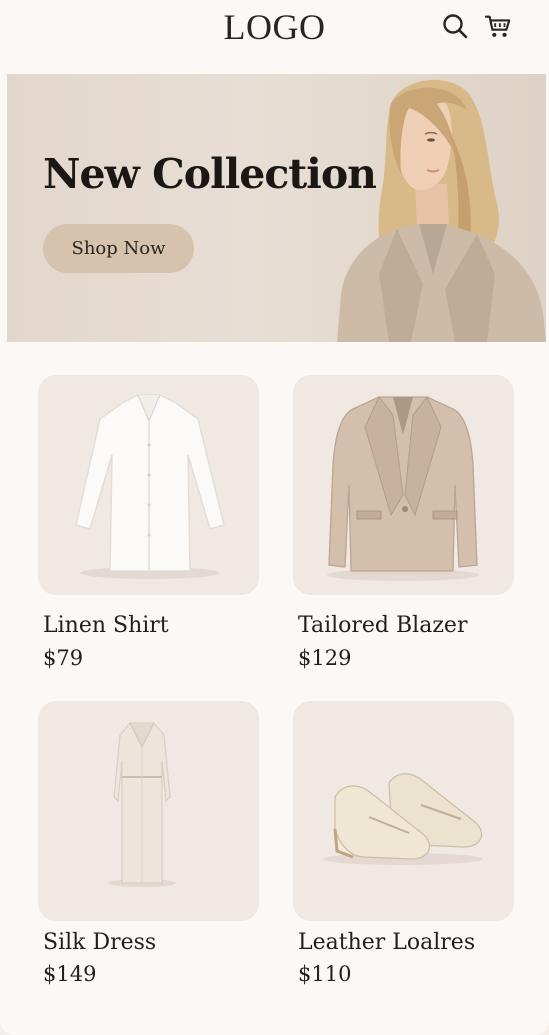 The height and width of the screenshot is (1035, 549). Describe the element at coordinates (70, 974) in the screenshot. I see `product-price: $149` at that location.